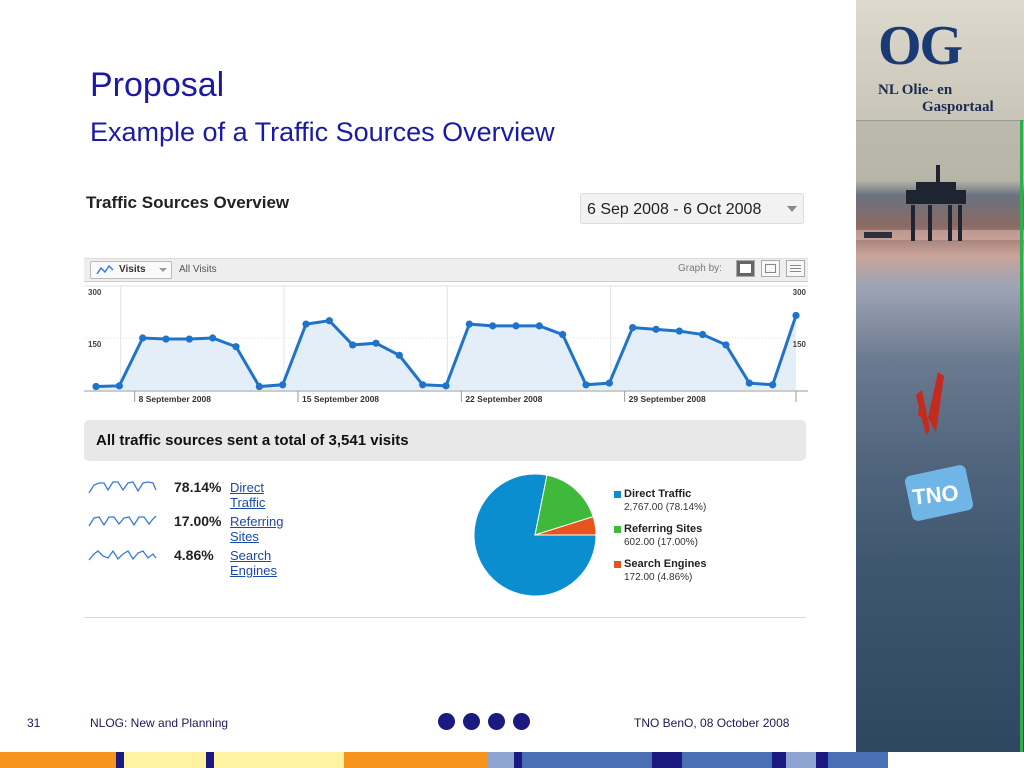  What do you see at coordinates (1021, 436) in the screenshot?
I see `green-divider` at bounding box center [1021, 436].